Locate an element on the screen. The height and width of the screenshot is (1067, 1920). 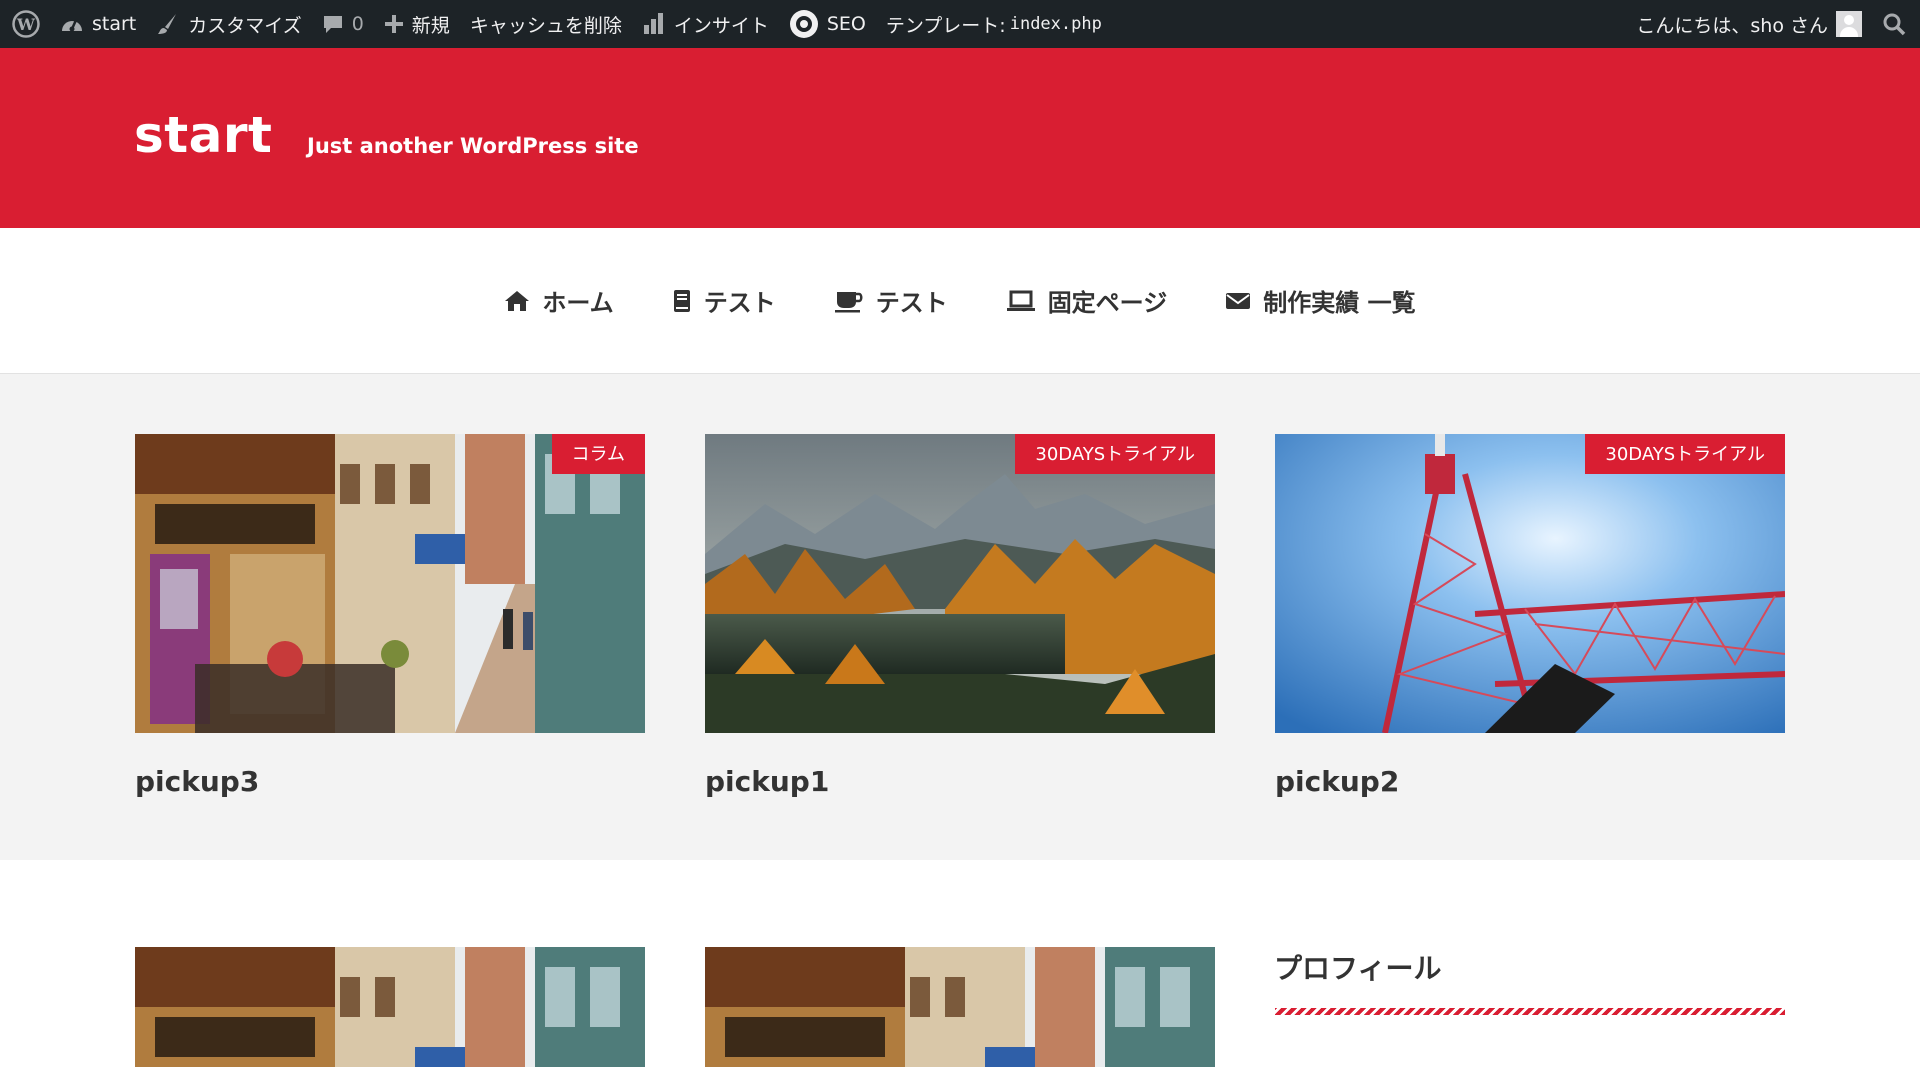
svg-text: W is located at coordinates (26, 24).